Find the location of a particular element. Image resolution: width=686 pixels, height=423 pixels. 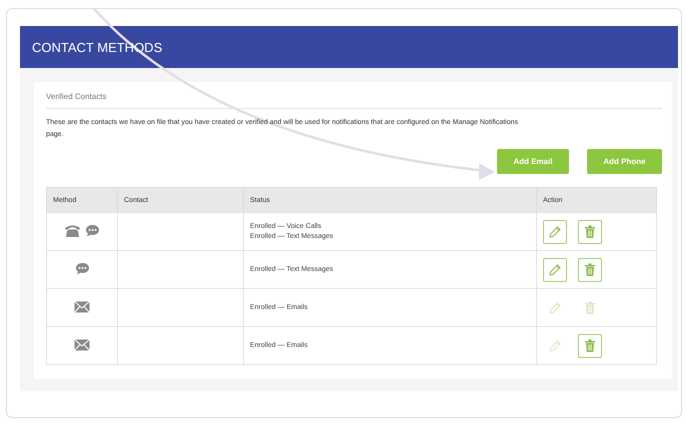

add-button: Add Phone is located at coordinates (624, 161).